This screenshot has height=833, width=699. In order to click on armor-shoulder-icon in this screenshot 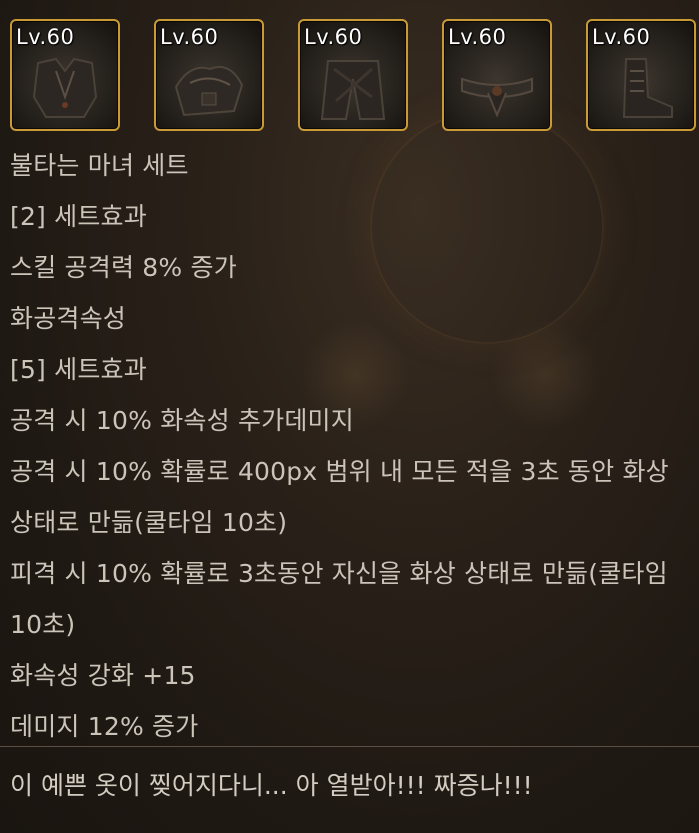, I will do `click(209, 91)`.